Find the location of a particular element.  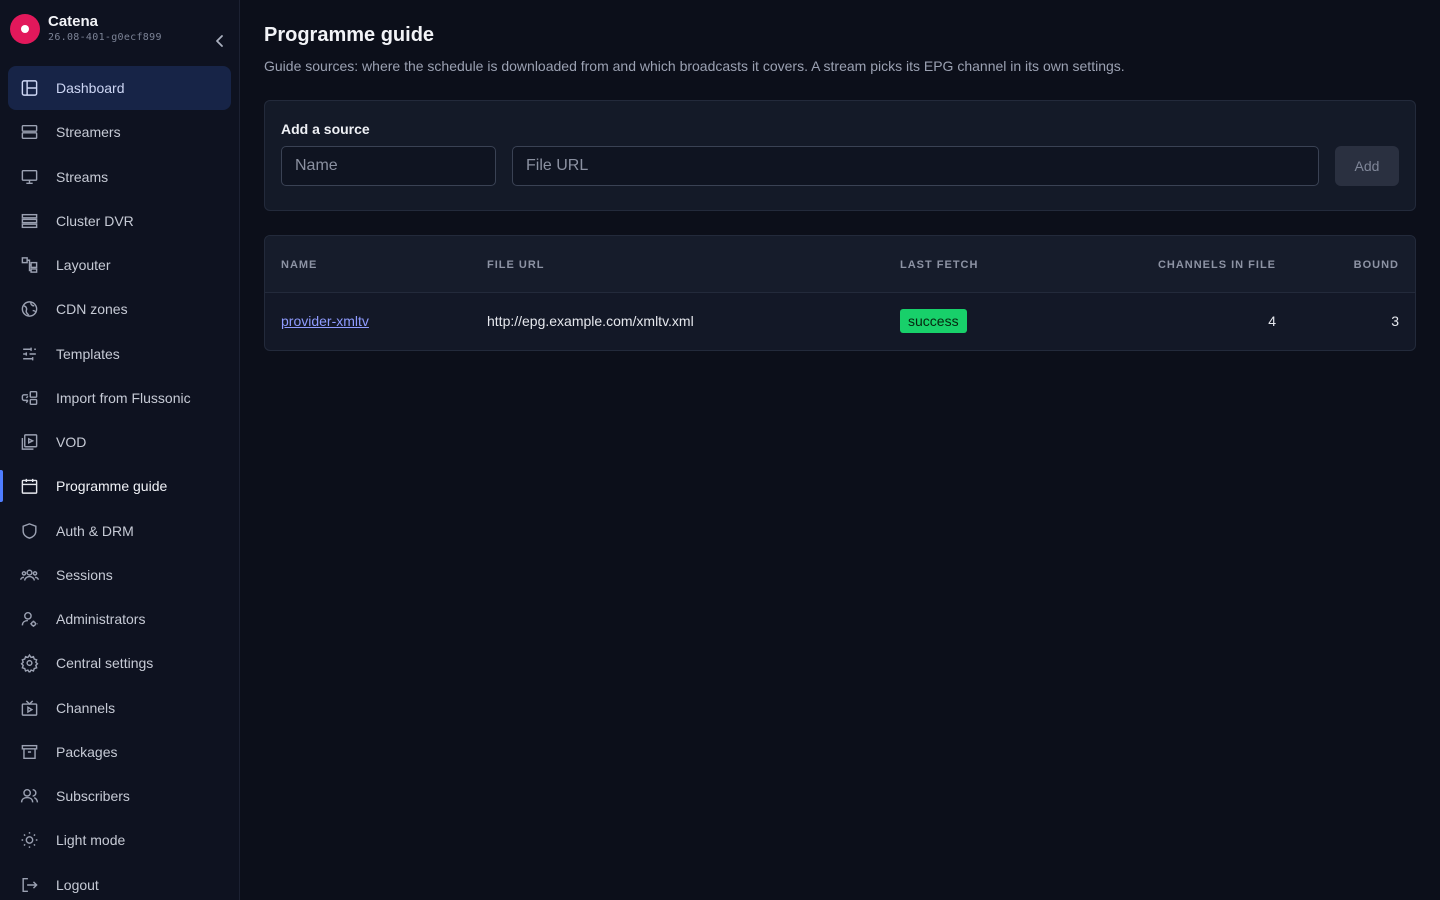

sidebar-item-templates: Templates is located at coordinates (120, 354).